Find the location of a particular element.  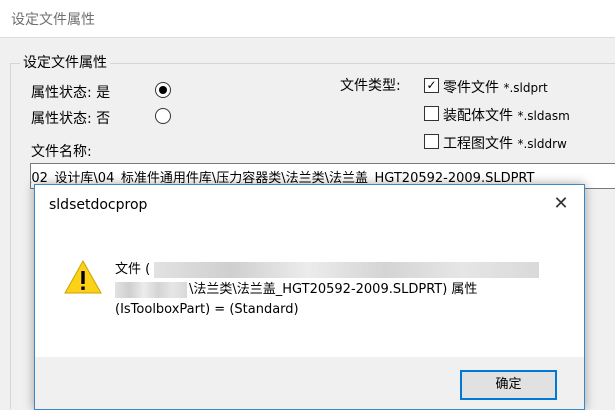

window-titlebar: 设定文件属性 is located at coordinates (307, 19).